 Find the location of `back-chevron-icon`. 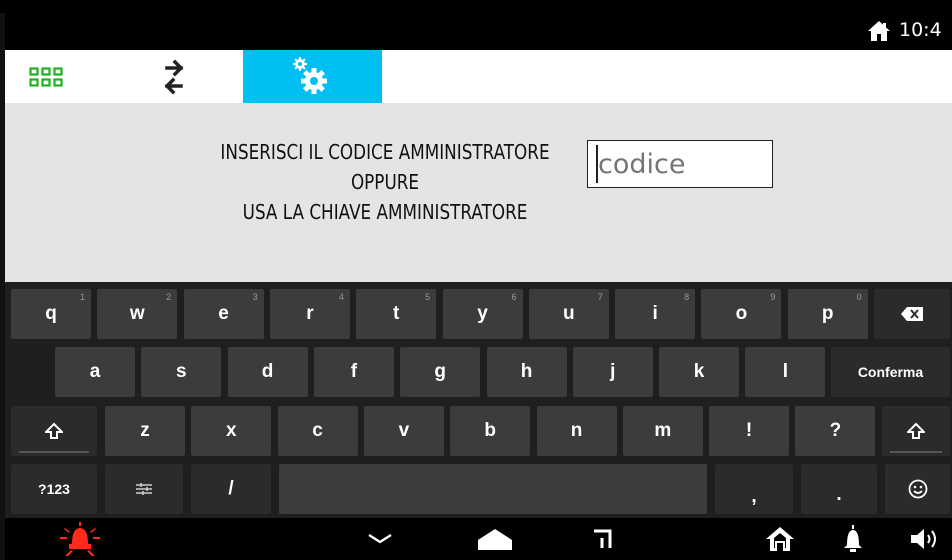

back-chevron-icon is located at coordinates (380, 539).